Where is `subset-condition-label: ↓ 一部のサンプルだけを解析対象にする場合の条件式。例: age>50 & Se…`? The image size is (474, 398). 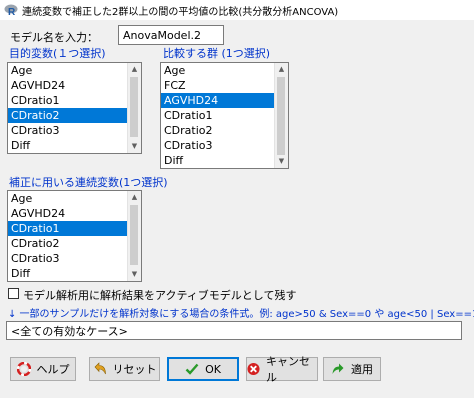
subset-condition-label: ↓ 一部のサンプルだけを解析対象にする場合の条件式。例: age>50 & Se… is located at coordinates (241, 314).